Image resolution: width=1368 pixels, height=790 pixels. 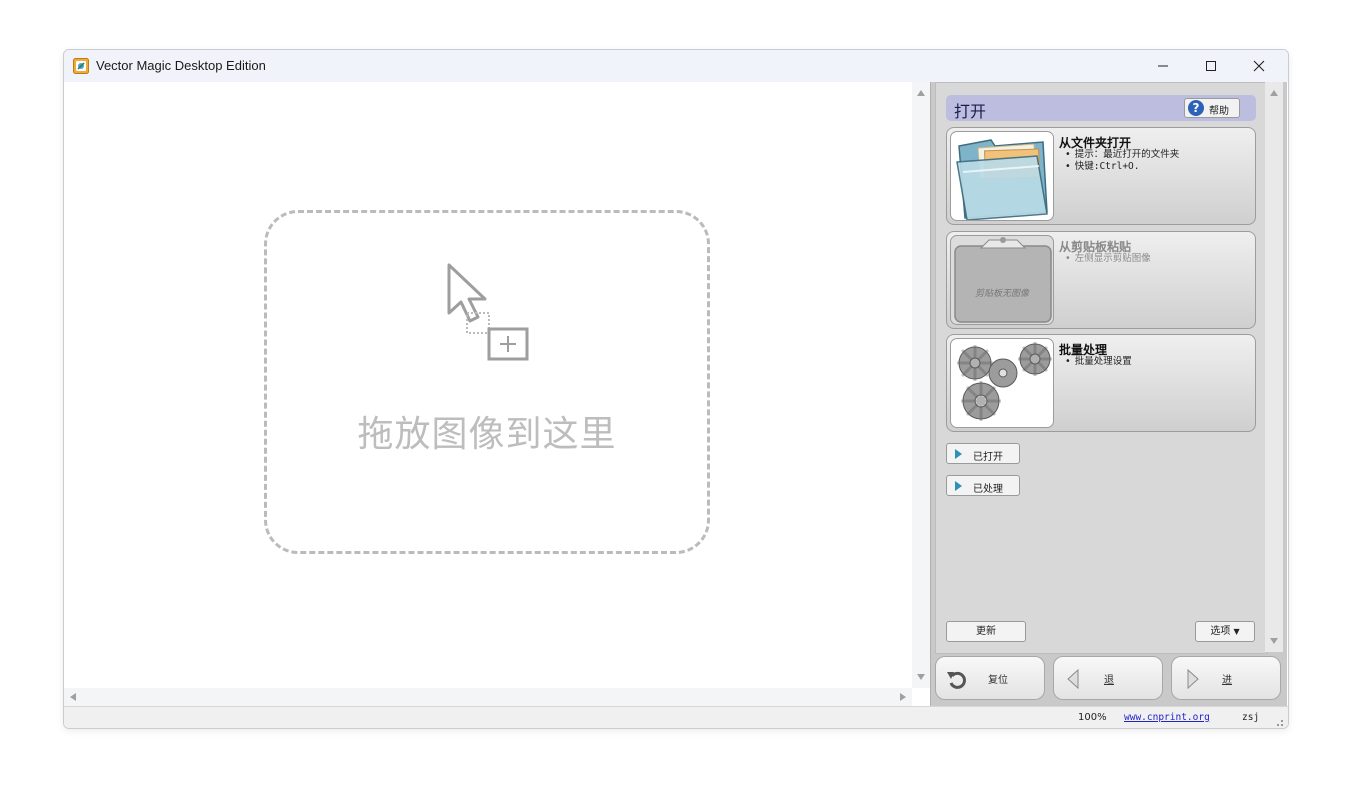 What do you see at coordinates (1073, 679) in the screenshot?
I see `arrow-left-icon` at bounding box center [1073, 679].